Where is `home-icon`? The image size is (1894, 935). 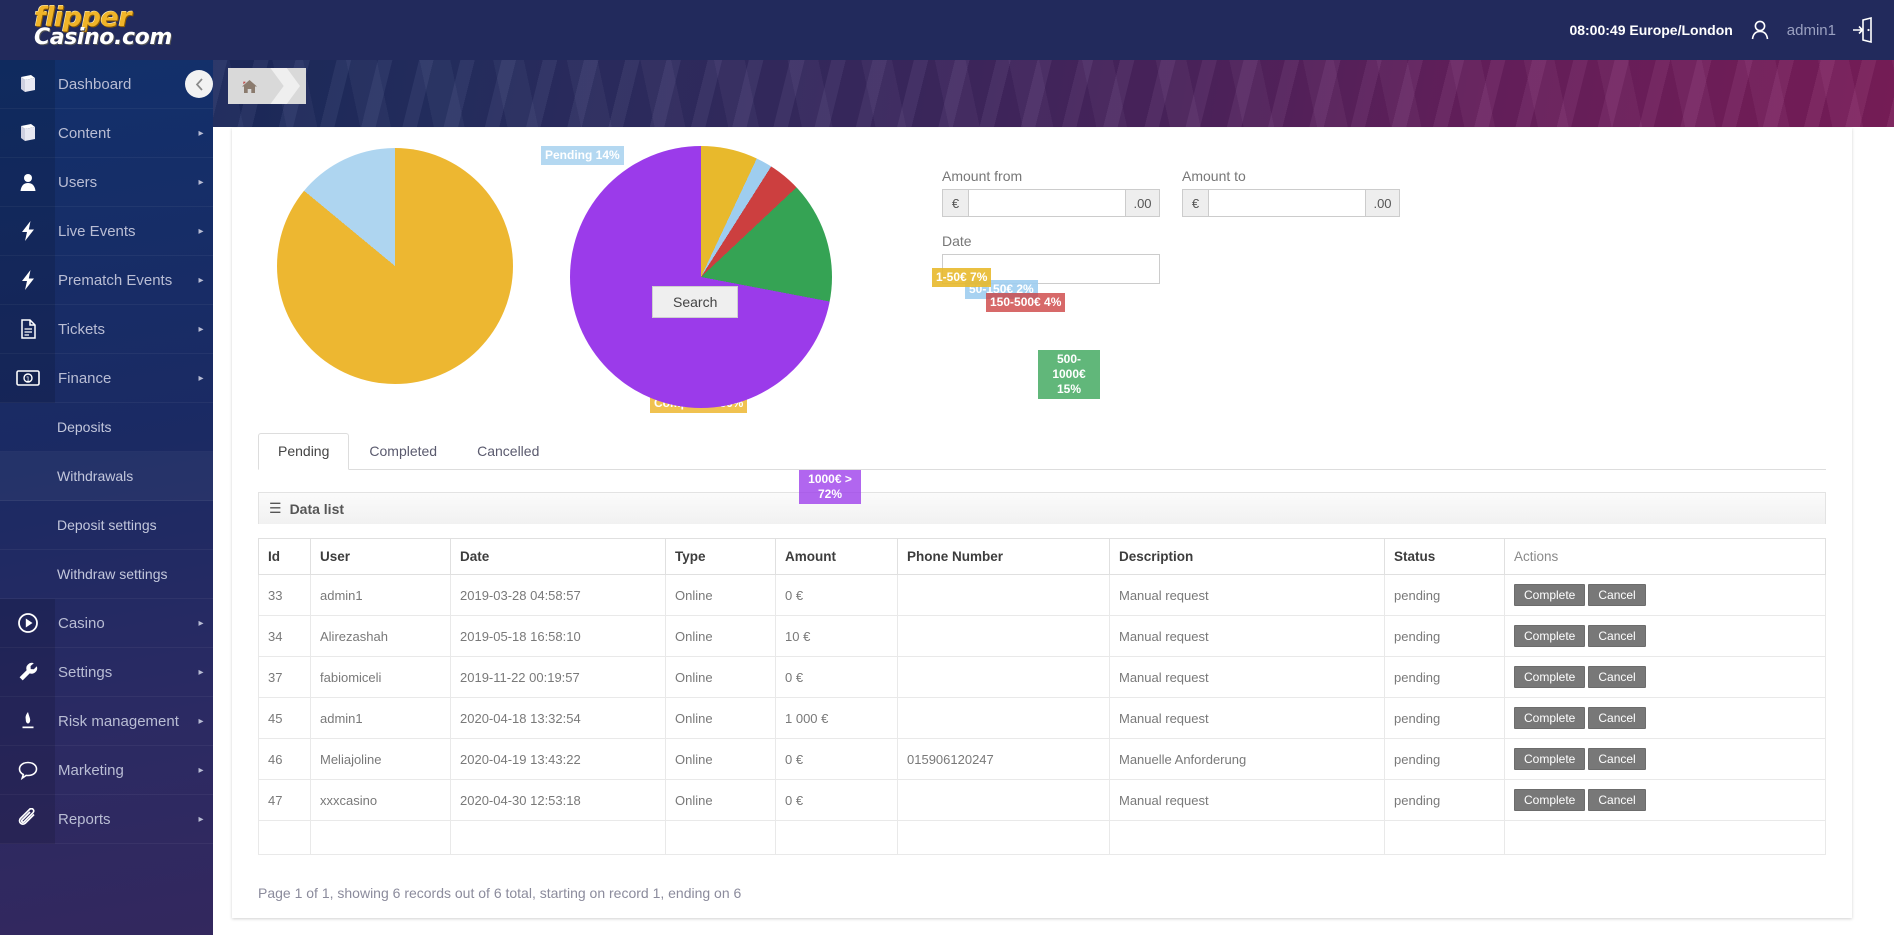
home-icon is located at coordinates (249, 86).